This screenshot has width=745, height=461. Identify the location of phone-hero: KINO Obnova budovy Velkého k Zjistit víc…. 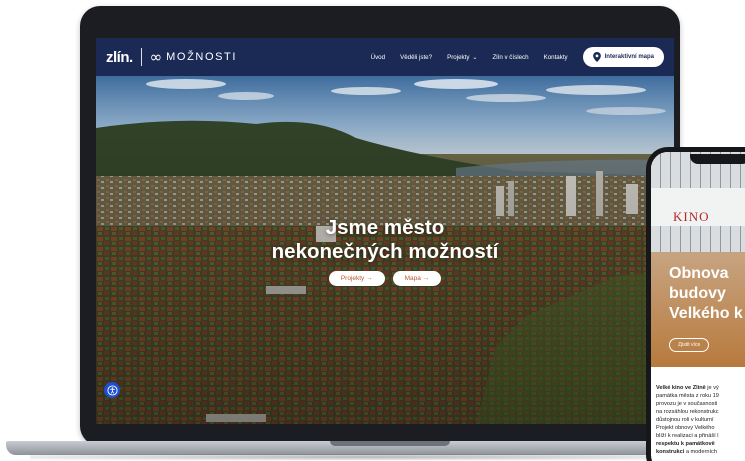
(698, 259).